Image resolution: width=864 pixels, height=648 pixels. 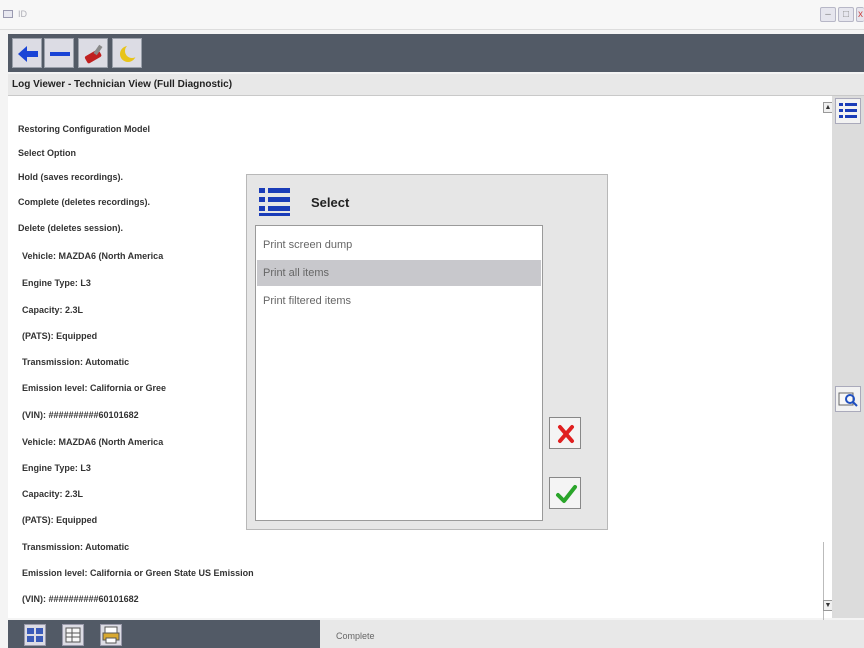 I want to click on close-button: x, so click(x=860, y=14).